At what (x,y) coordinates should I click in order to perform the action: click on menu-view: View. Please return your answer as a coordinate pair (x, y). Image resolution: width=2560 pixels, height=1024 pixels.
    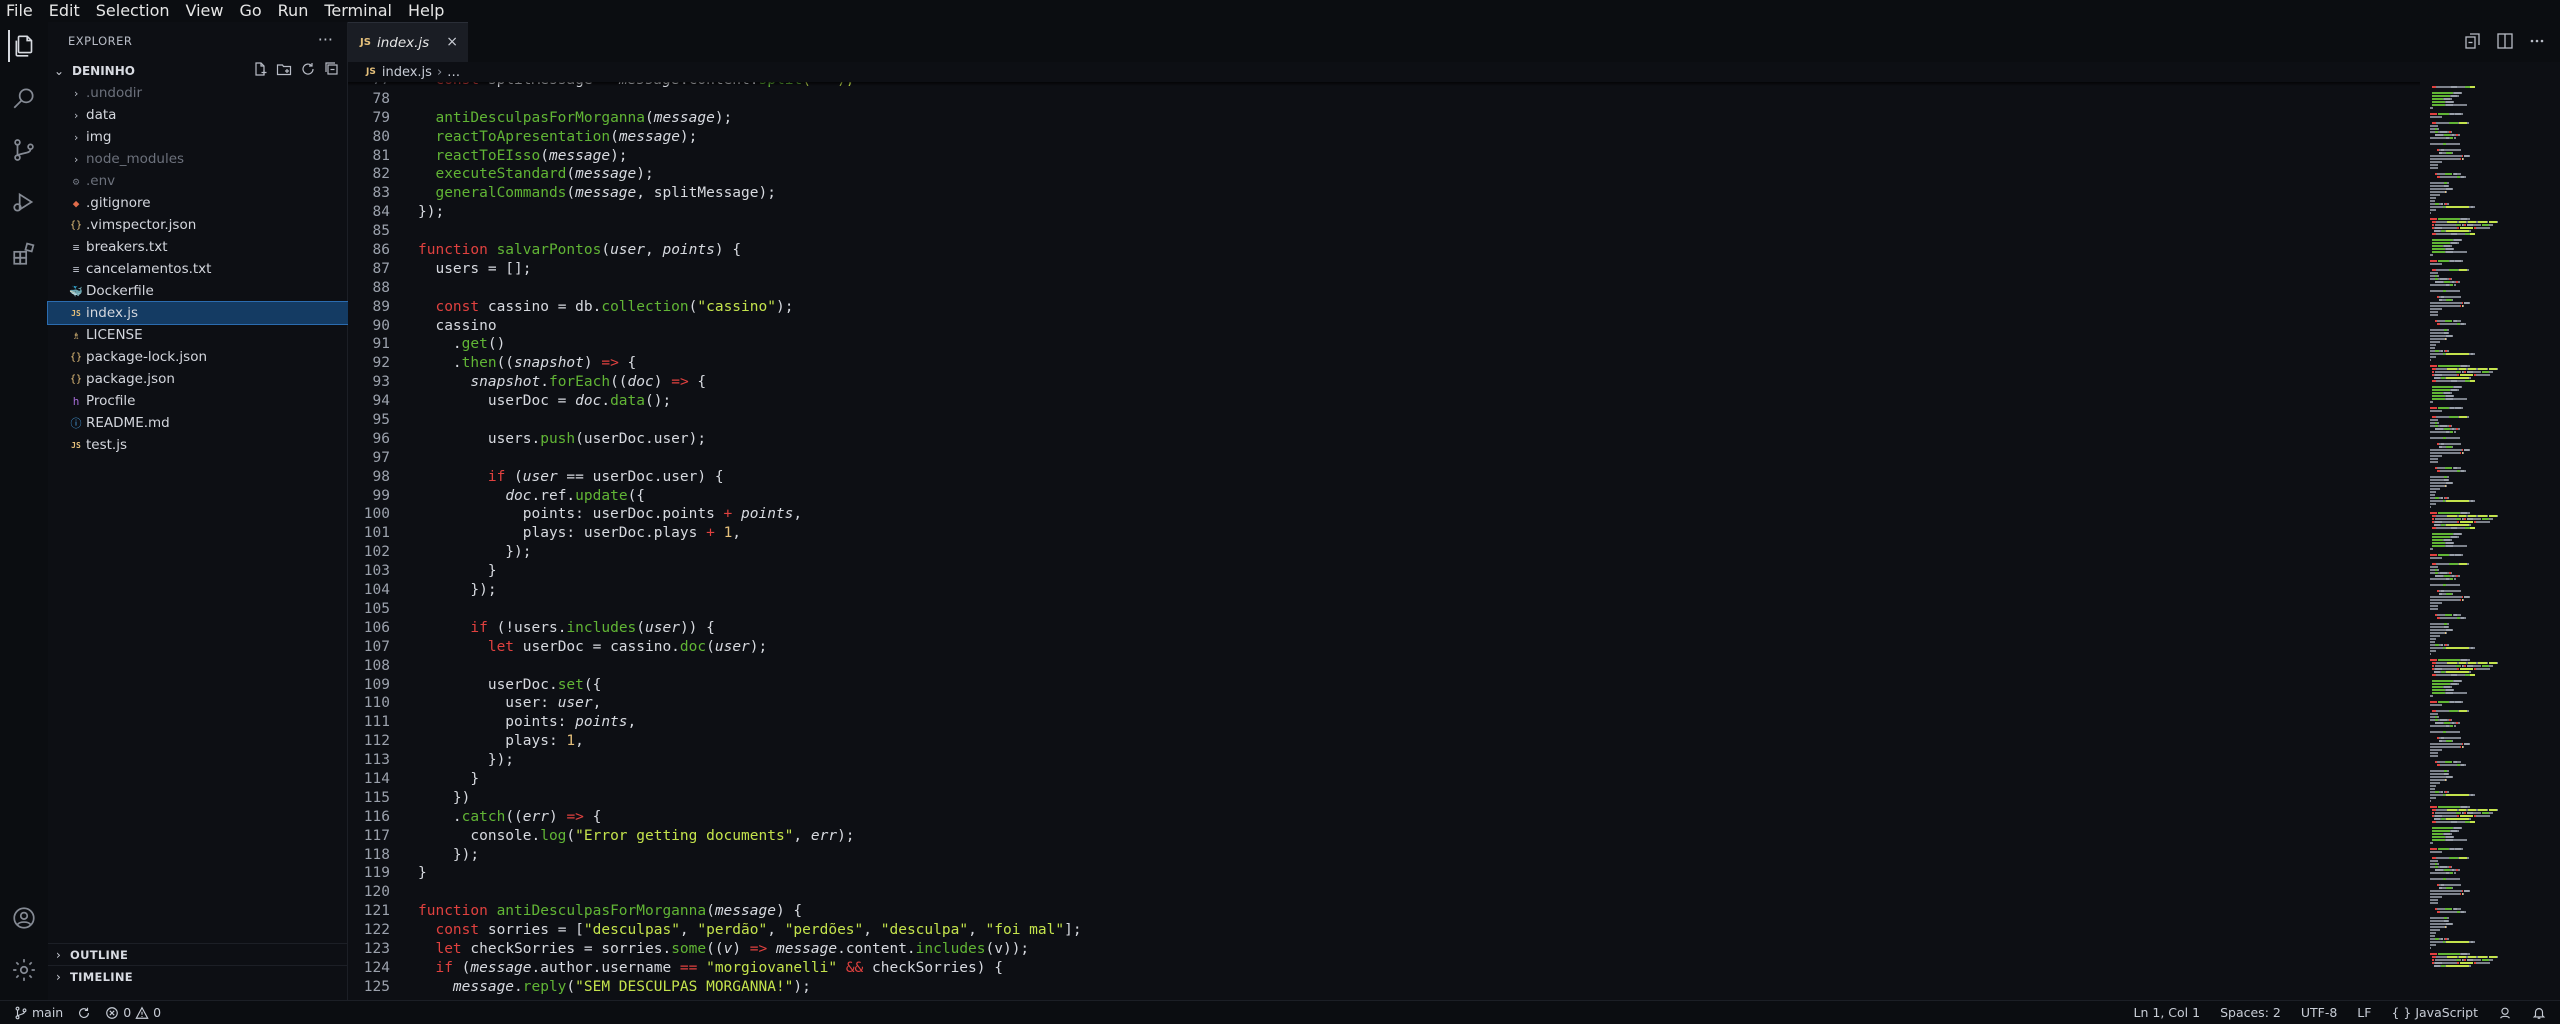
    Looking at the image, I should click on (205, 11).